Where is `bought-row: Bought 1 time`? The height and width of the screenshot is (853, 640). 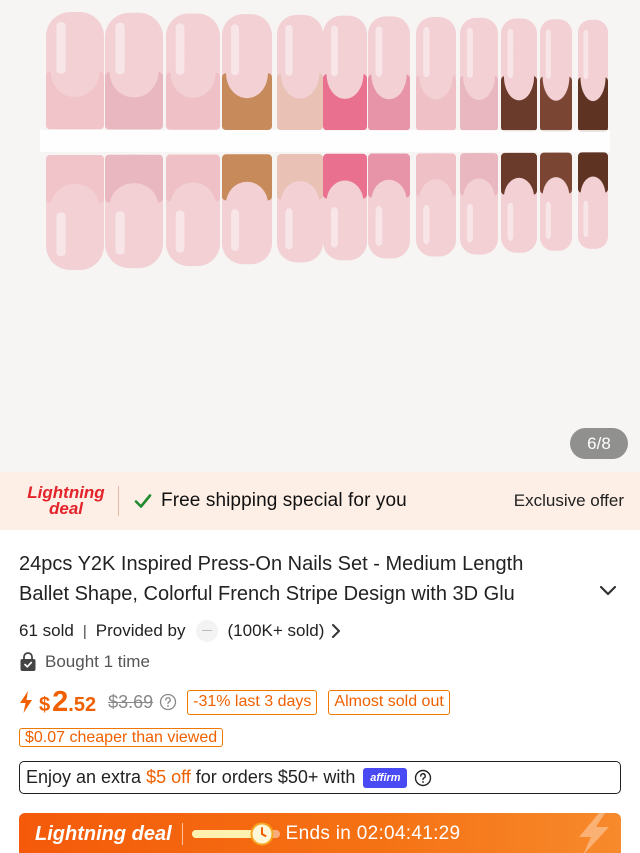
bought-row: Bought 1 time is located at coordinates (84, 662).